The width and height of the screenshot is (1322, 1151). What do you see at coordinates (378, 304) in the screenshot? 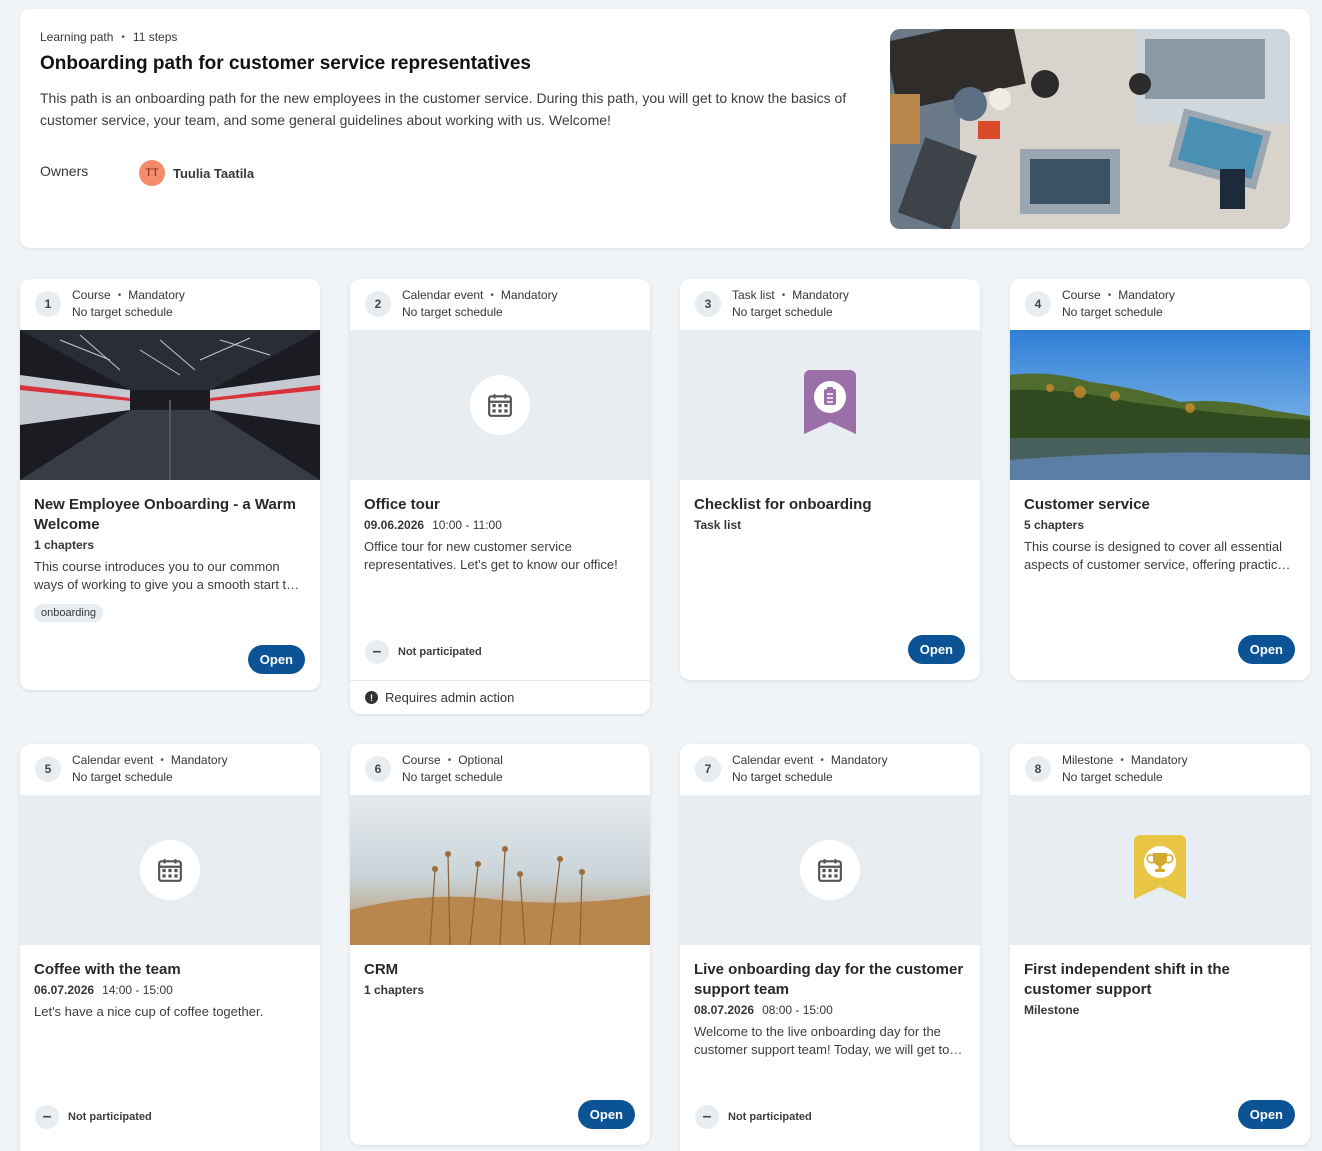
I see `step-number: 2` at bounding box center [378, 304].